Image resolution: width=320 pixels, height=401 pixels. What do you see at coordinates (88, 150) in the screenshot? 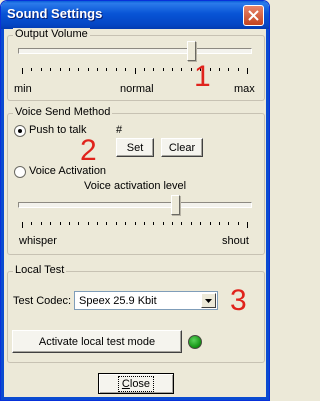
I see `annotation-number-2: 2` at bounding box center [88, 150].